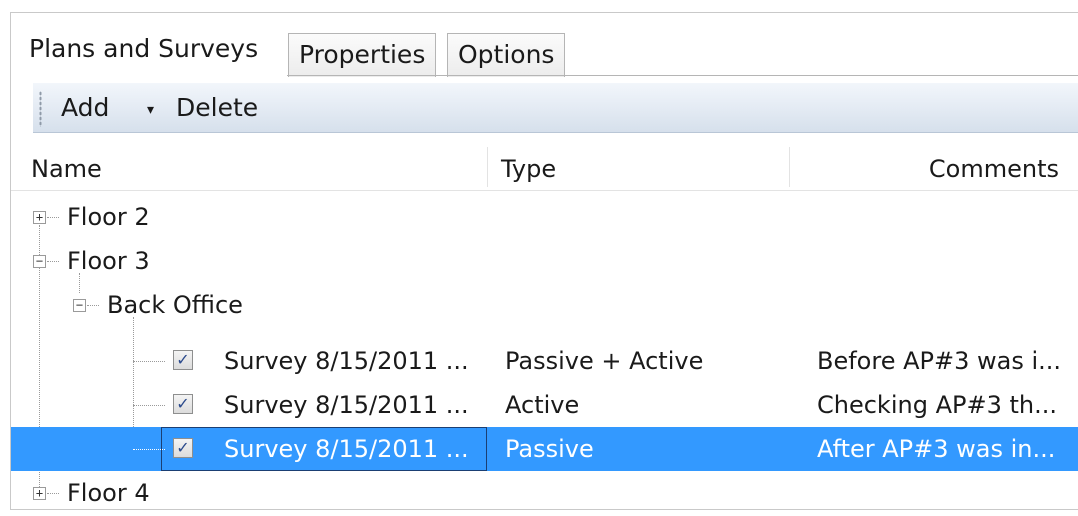 The image size is (1078, 516). Describe the element at coordinates (175, 305) in the screenshot. I see `tree-item-label: Back Office` at that location.